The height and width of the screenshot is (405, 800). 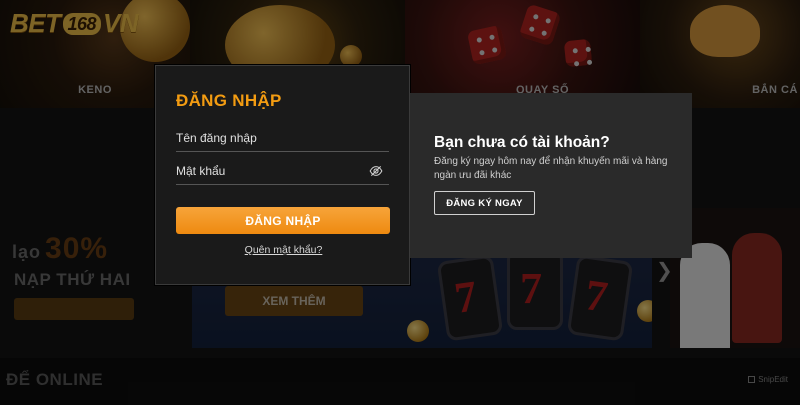 I want to click on eye-slash-icon, so click(x=376, y=171).